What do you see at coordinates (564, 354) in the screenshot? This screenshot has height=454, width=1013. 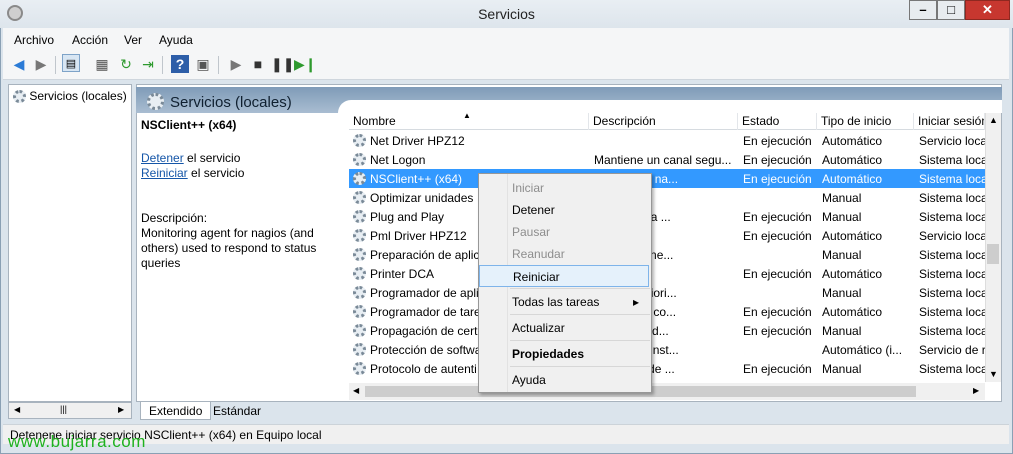 I see `context-menu-item: Propiedades` at bounding box center [564, 354].